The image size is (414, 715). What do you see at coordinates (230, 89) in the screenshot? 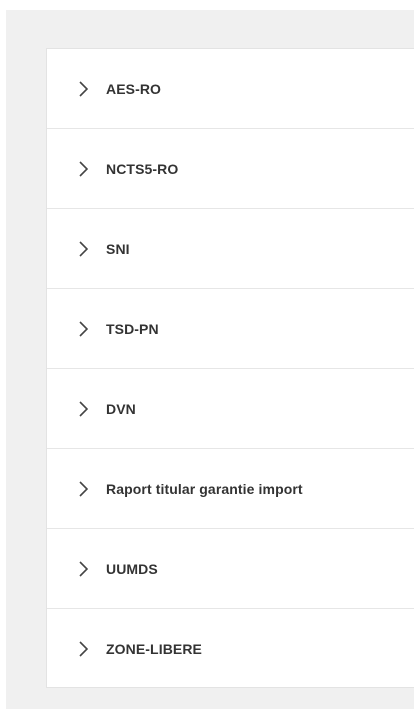
I see `accordion-item-aes-ro: AES-RO` at bounding box center [230, 89].